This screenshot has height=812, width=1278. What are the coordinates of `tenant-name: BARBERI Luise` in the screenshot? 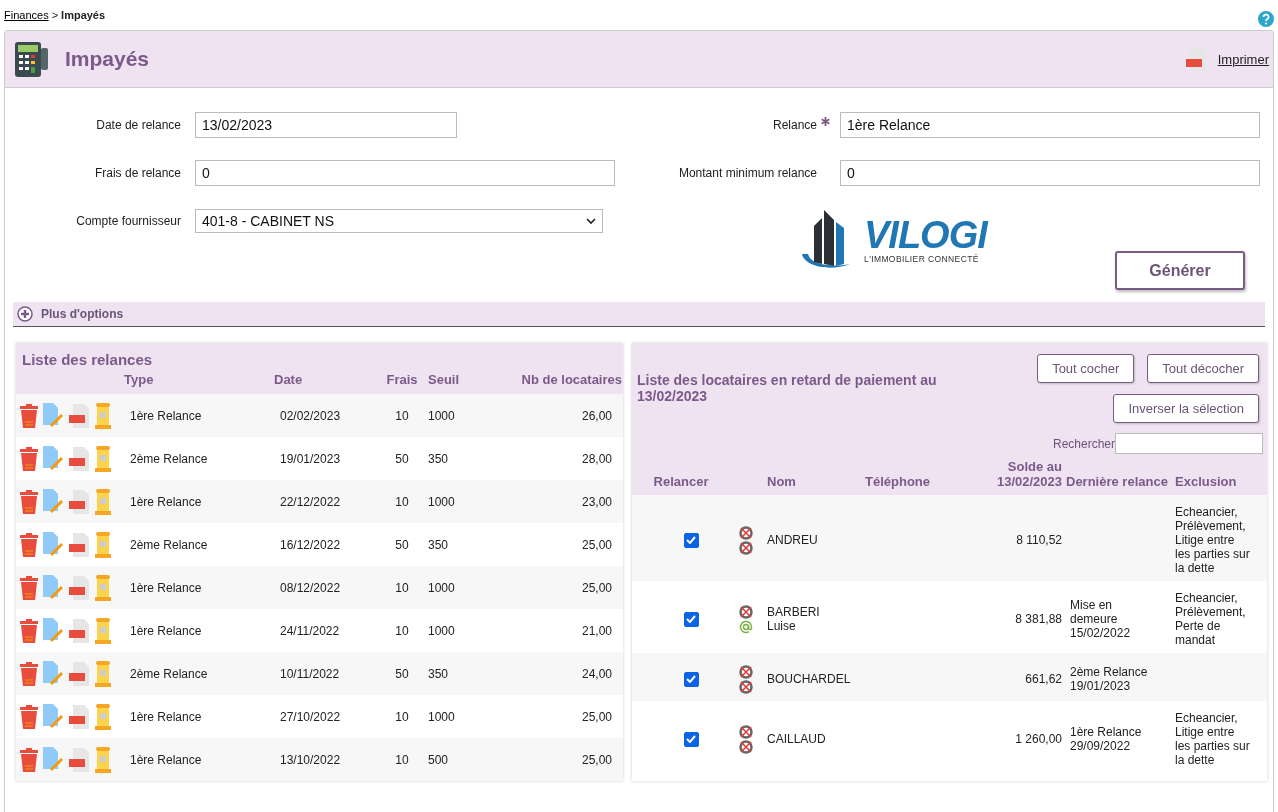 It's located at (794, 619).